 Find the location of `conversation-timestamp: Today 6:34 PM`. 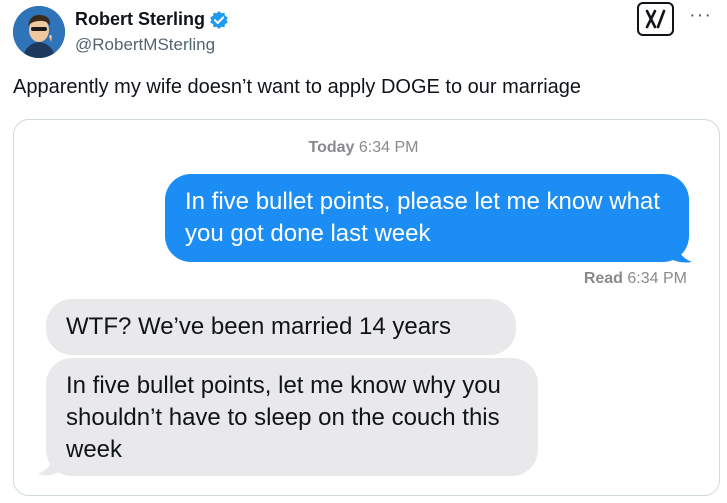

conversation-timestamp: Today 6:34 PM is located at coordinates (363, 148).